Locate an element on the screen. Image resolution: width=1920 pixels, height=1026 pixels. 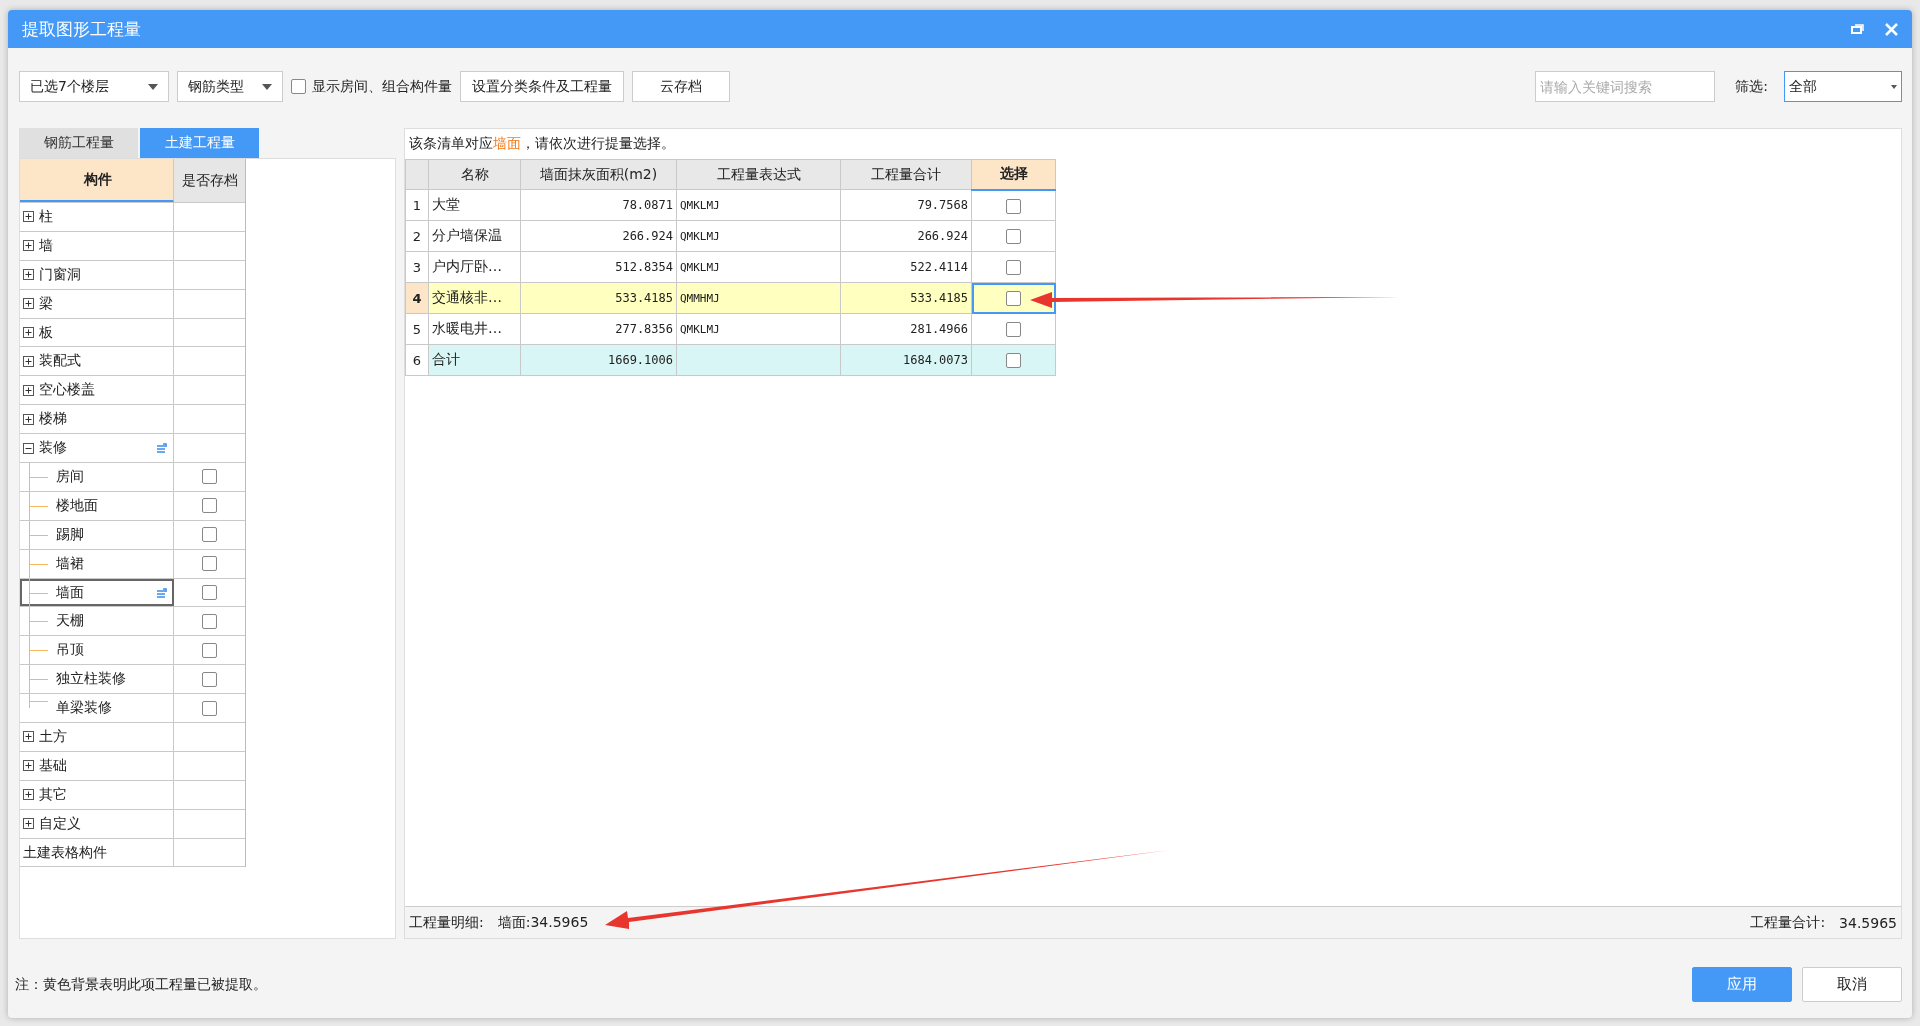
column-header: 选择 is located at coordinates (1013, 174).